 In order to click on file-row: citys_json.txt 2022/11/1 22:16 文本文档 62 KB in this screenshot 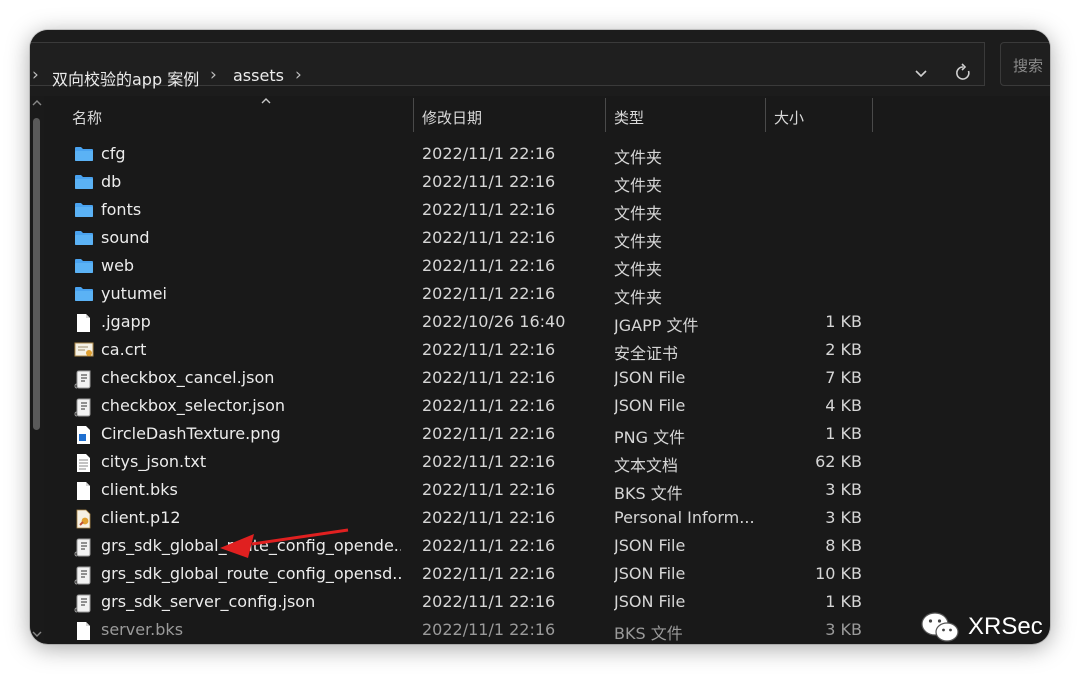, I will do `click(547, 462)`.